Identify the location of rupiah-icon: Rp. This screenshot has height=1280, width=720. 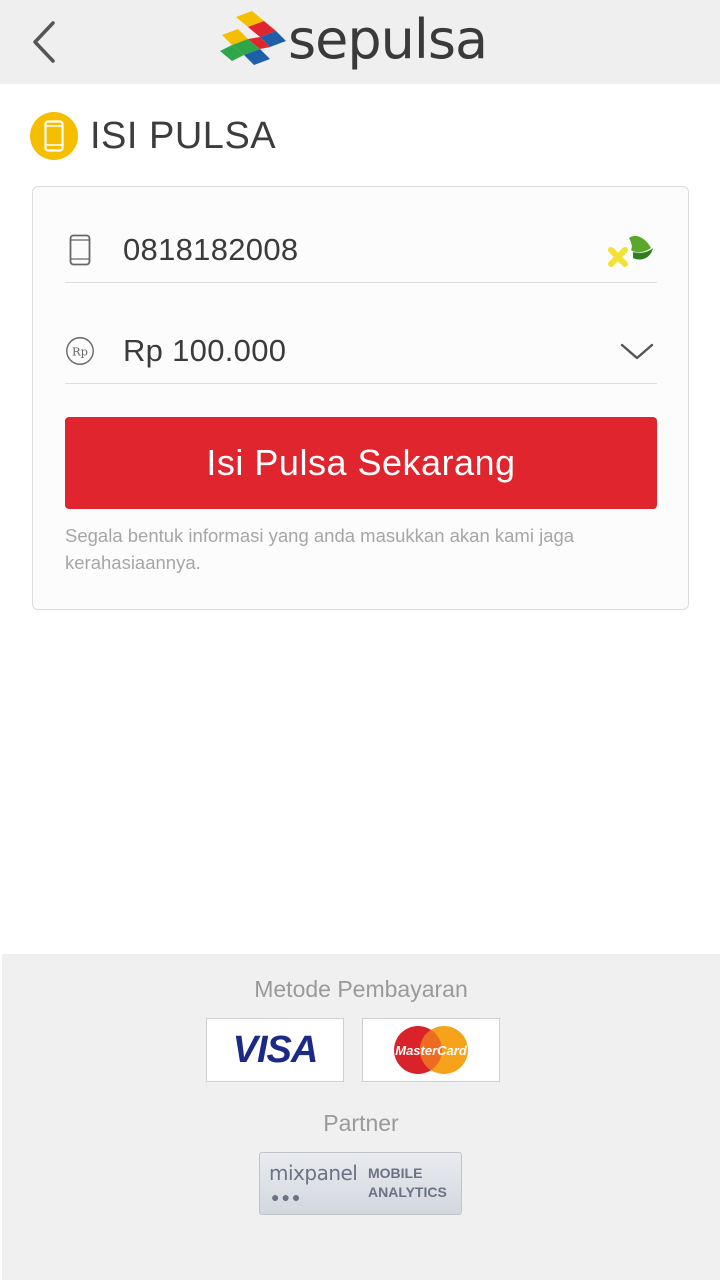
(80, 351).